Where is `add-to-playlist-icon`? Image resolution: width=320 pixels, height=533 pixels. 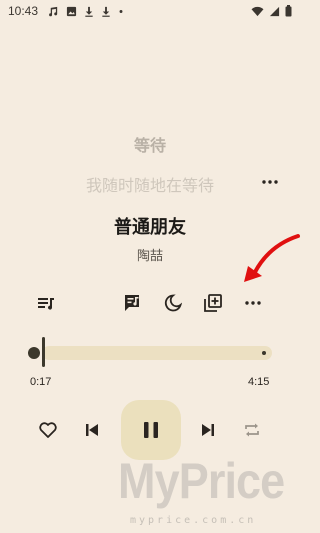 add-to-playlist-icon is located at coordinates (213, 303).